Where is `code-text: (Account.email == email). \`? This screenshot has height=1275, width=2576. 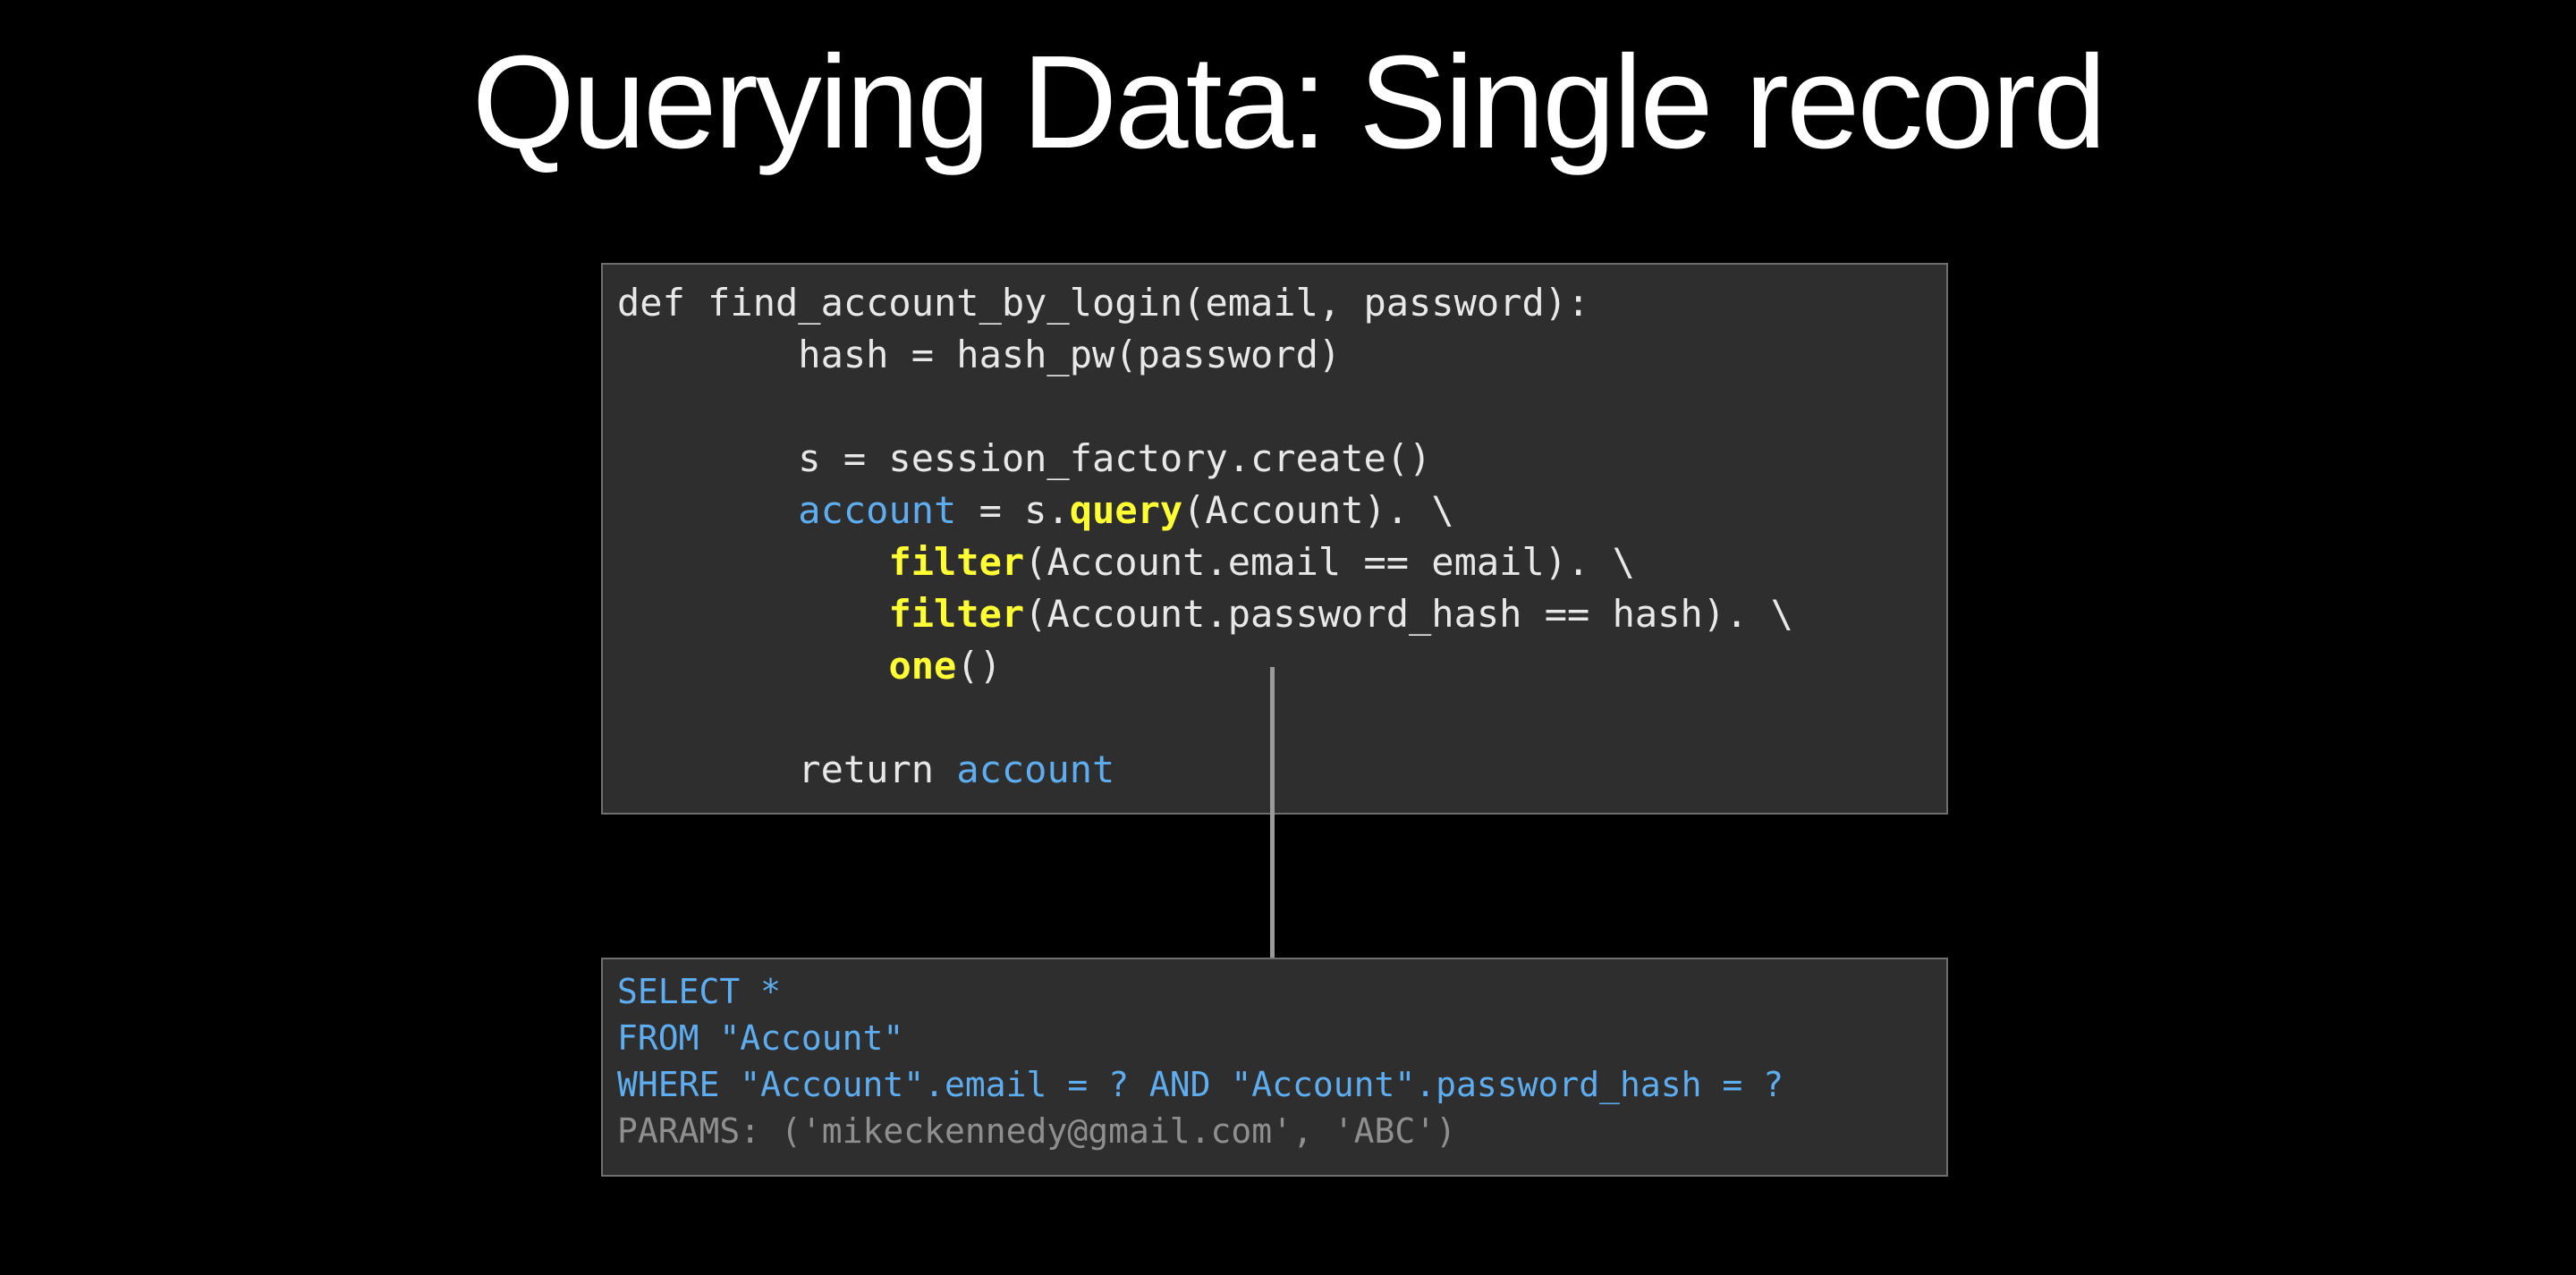 code-text: (Account.email == email). \ is located at coordinates (1329, 562).